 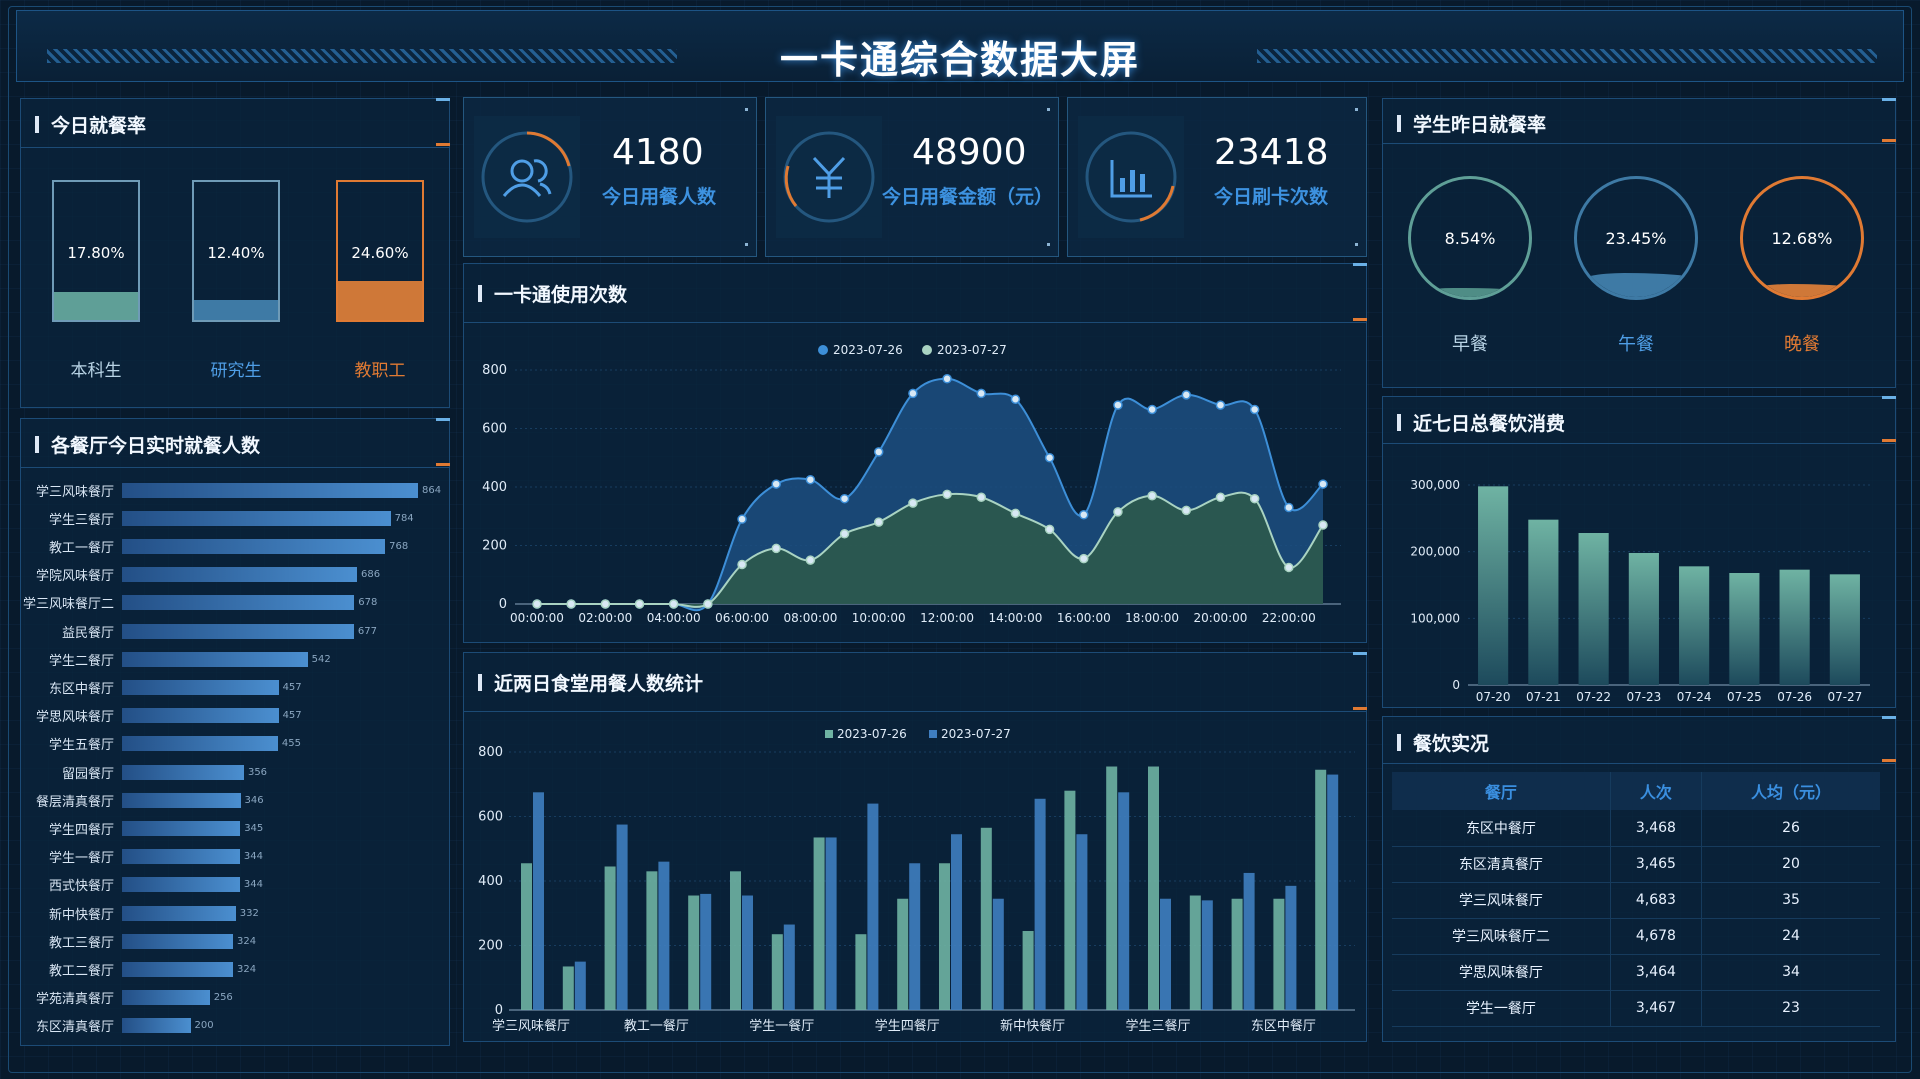 I want to click on yesterday-title-text: 学生昨日就餐率, so click(x=1480, y=125).